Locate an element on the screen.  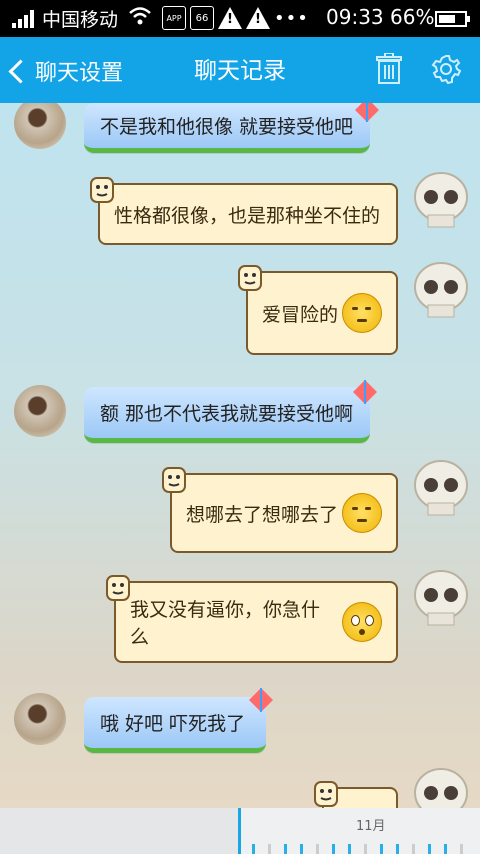
message-text: 额 那也不代表我就要接受他啊 is located at coordinates (227, 414).